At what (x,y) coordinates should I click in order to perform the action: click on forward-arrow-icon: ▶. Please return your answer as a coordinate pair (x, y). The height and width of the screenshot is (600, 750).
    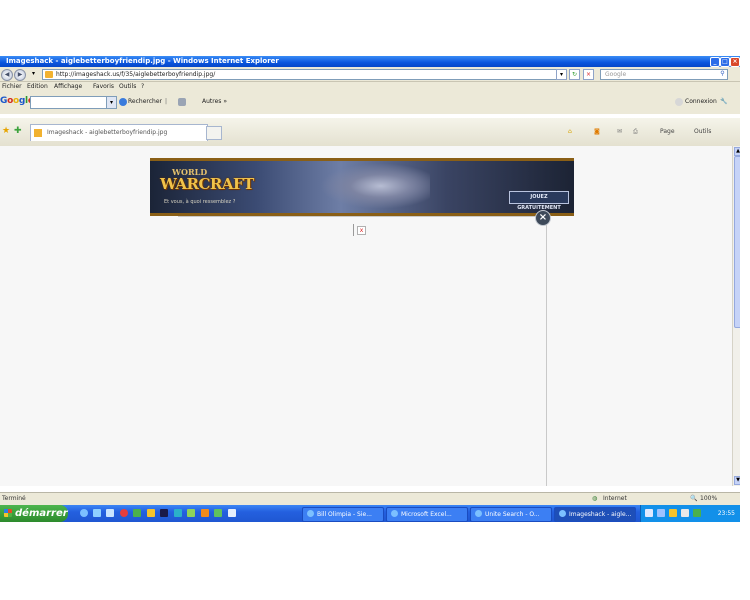
    Looking at the image, I should click on (20, 75).